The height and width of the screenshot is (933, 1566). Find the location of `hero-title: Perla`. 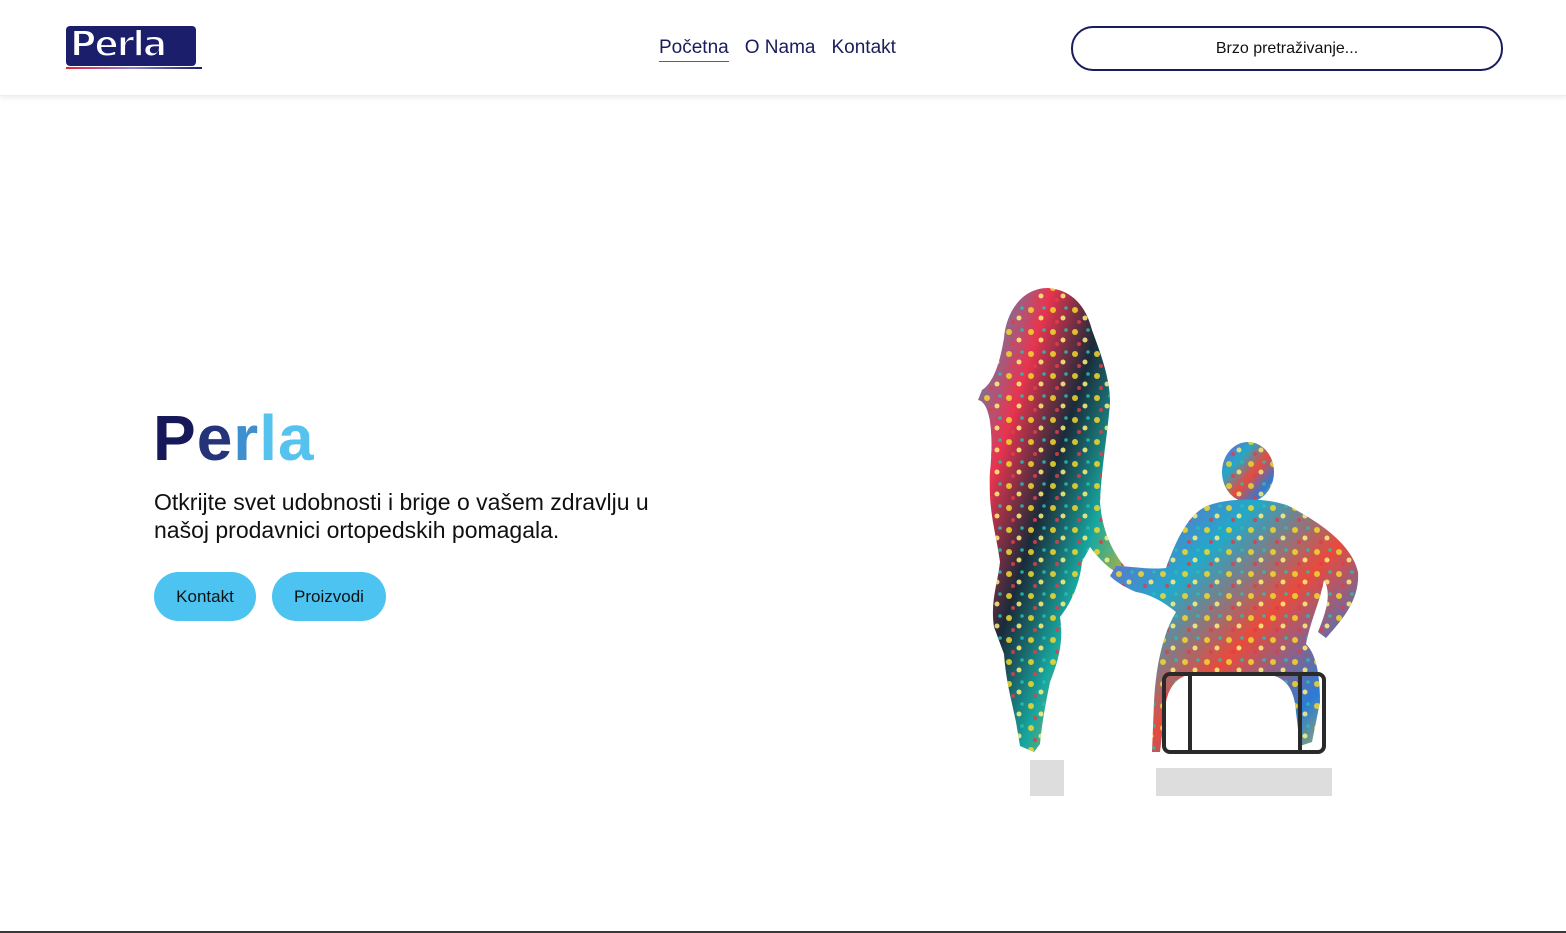

hero-title: Perla is located at coordinates (234, 438).